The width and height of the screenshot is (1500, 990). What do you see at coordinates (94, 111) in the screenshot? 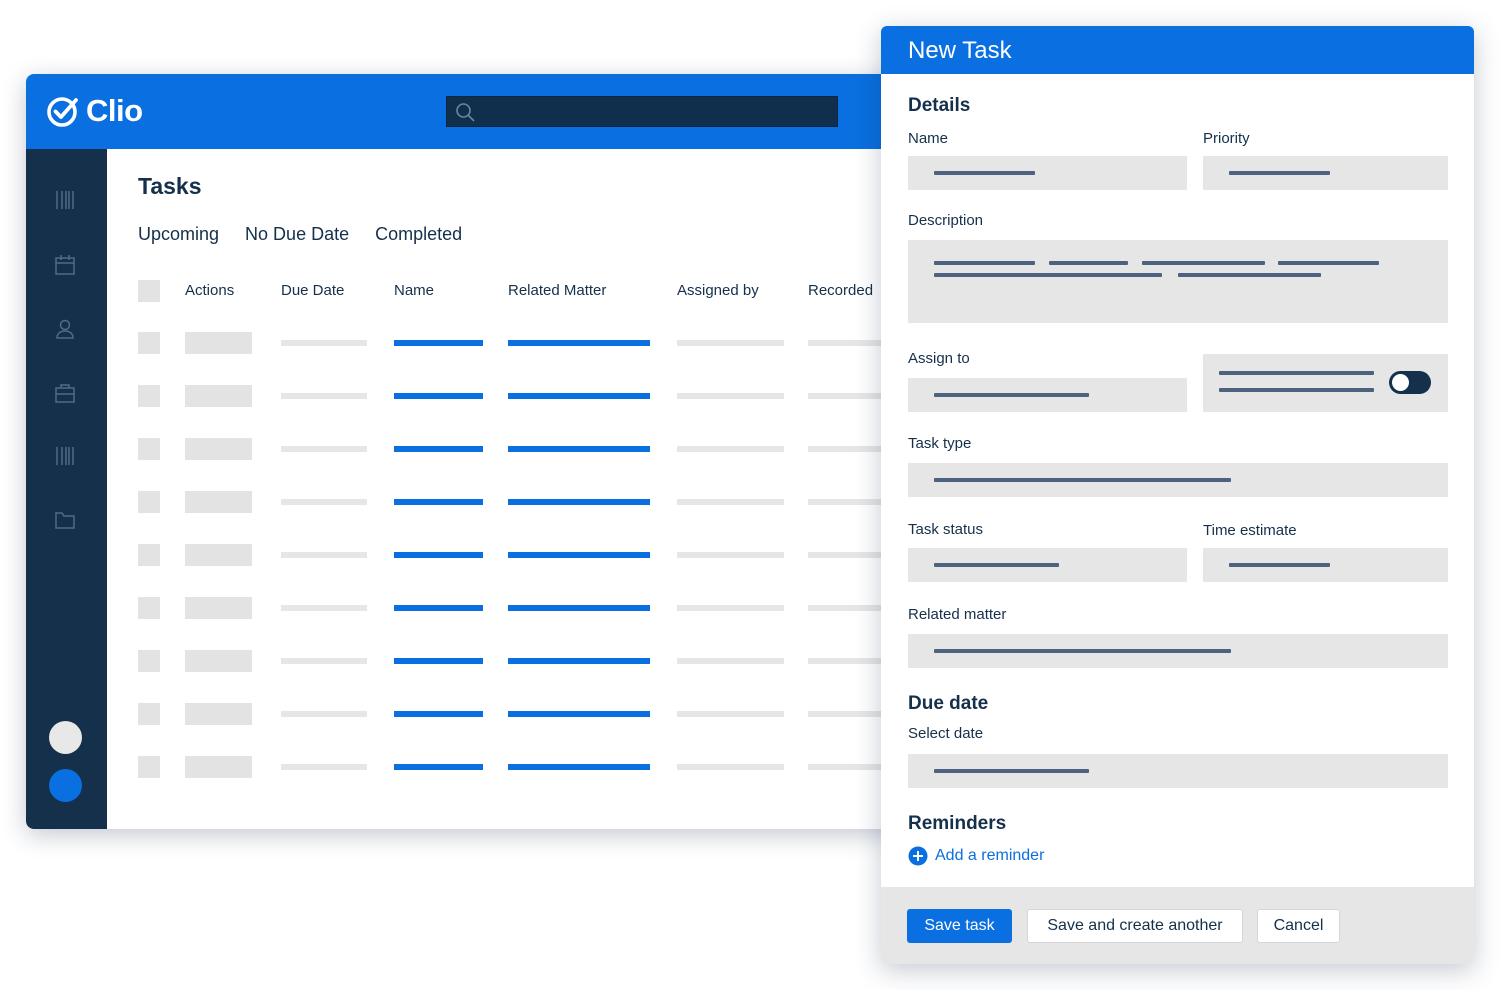
I see `clio-logo: Clio` at bounding box center [94, 111].